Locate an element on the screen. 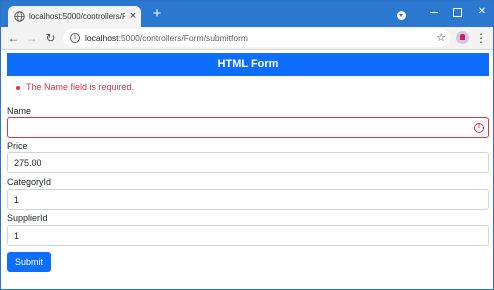 The width and height of the screenshot is (494, 290). tab-close-icon: × is located at coordinates (133, 16).